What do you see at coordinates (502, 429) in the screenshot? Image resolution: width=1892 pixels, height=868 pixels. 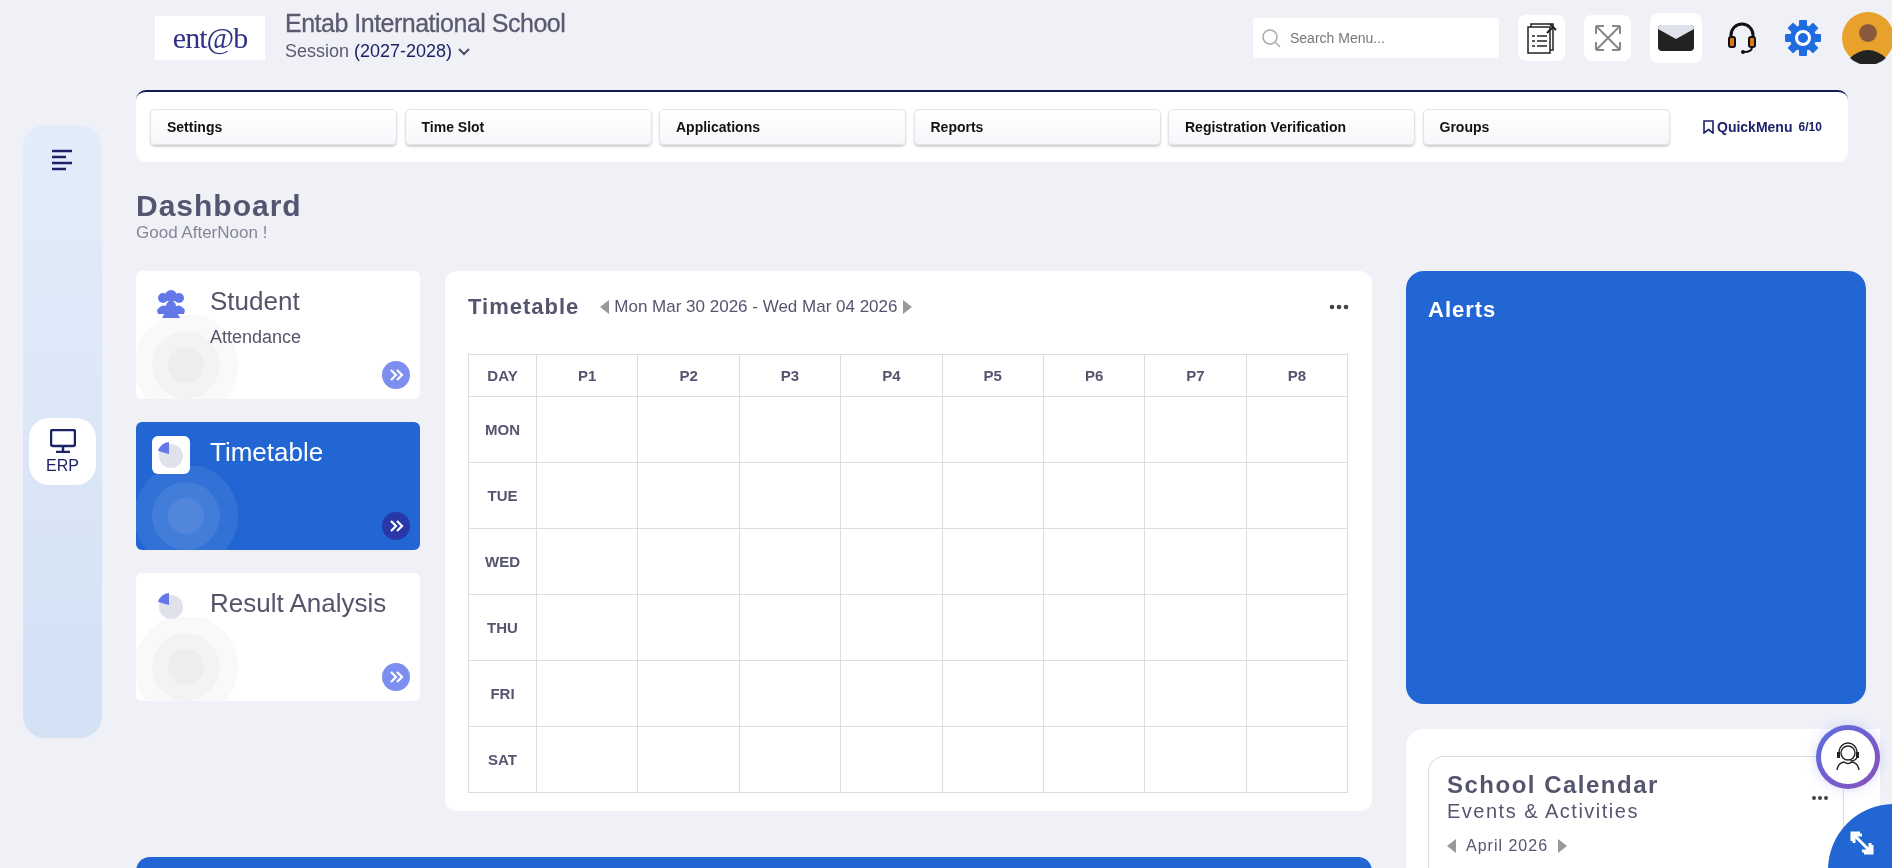 I see `row-header: MON` at bounding box center [502, 429].